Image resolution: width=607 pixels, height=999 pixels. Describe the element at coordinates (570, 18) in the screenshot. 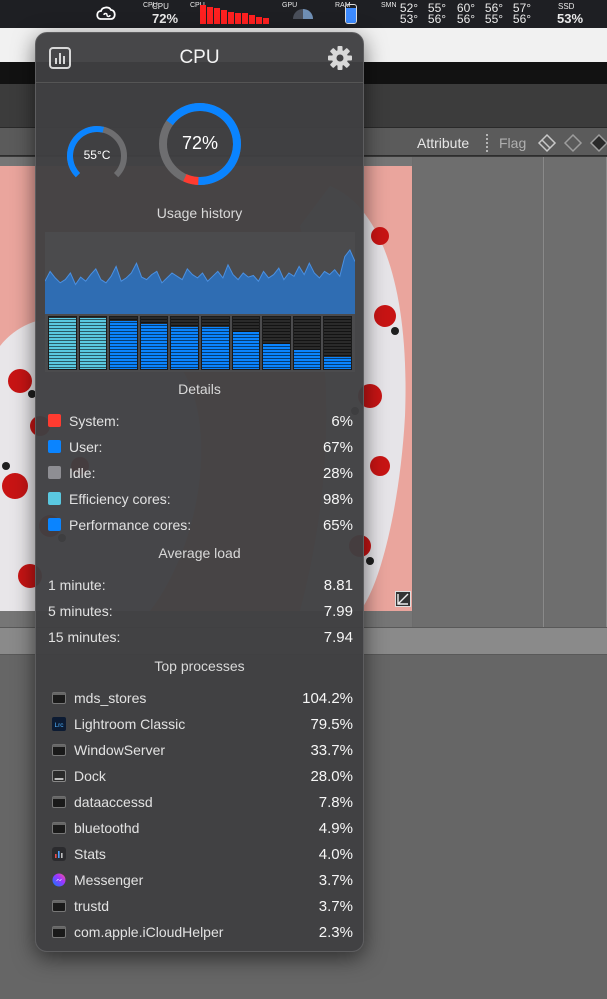

I see `ssd-value: 53%` at that location.